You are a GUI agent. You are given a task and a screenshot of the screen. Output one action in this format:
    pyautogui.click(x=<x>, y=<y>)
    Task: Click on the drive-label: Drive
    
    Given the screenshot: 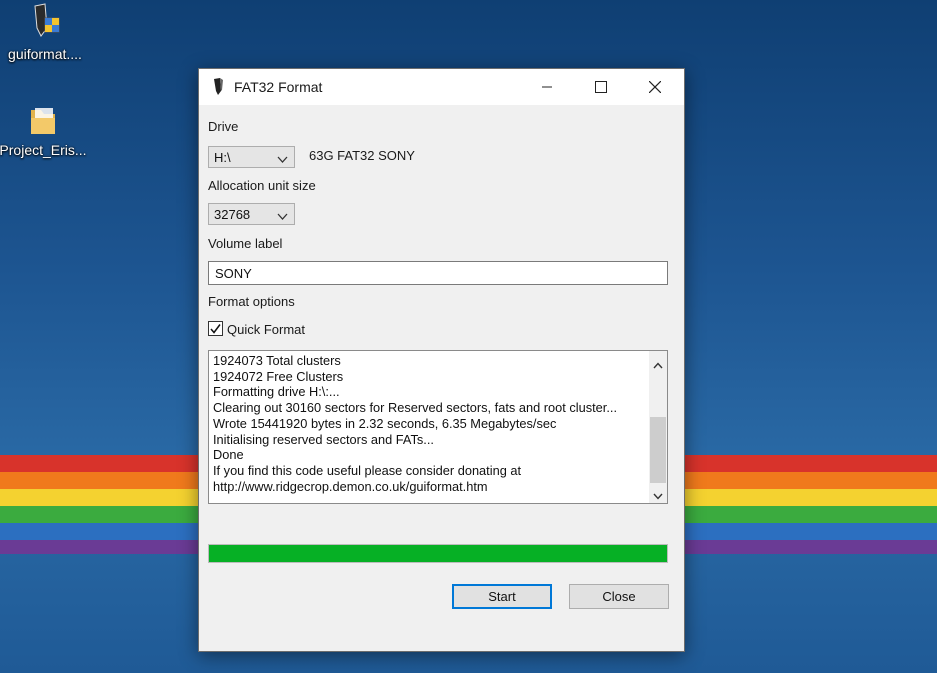 What is the action you would take?
    pyautogui.click(x=223, y=126)
    